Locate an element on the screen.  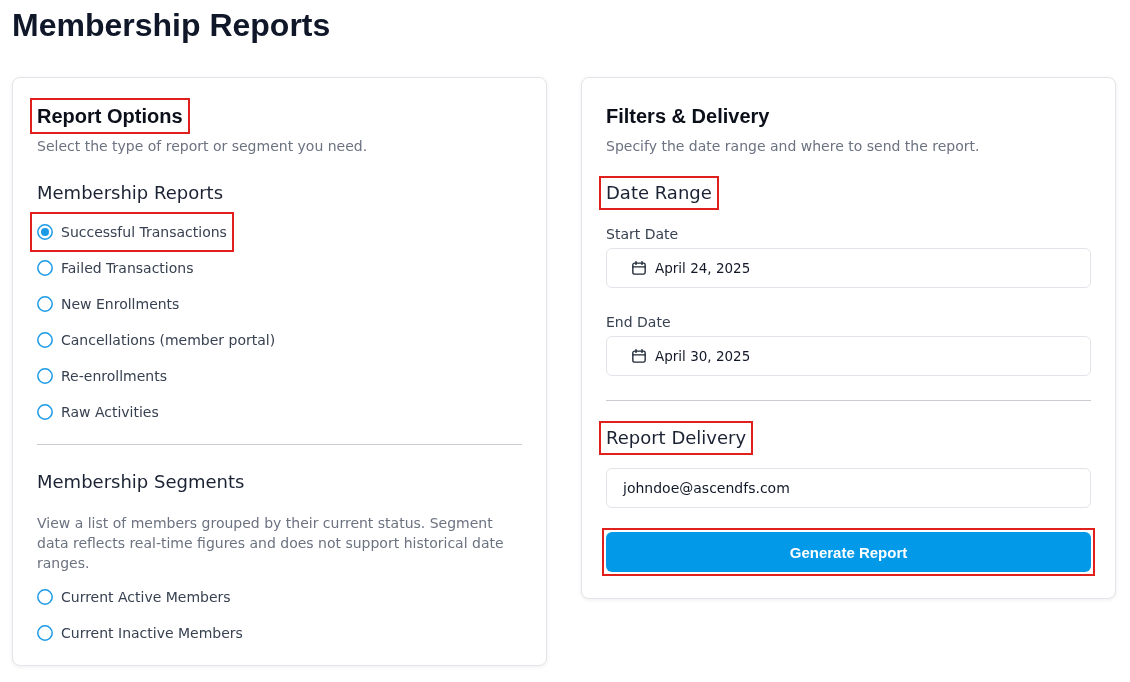
radio-option: Re-enrollments is located at coordinates (102, 376).